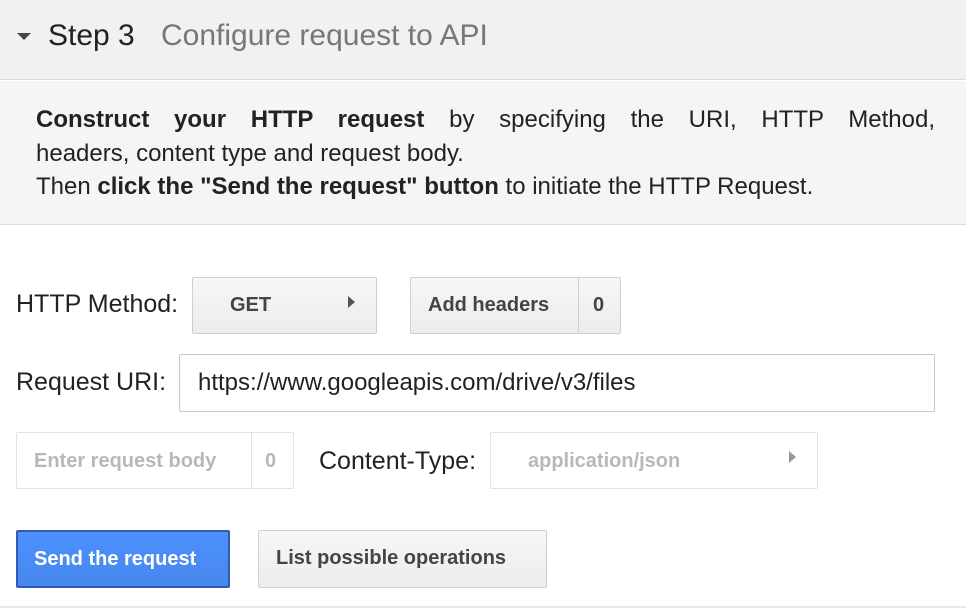  I want to click on section-divider, so click(483, 607).